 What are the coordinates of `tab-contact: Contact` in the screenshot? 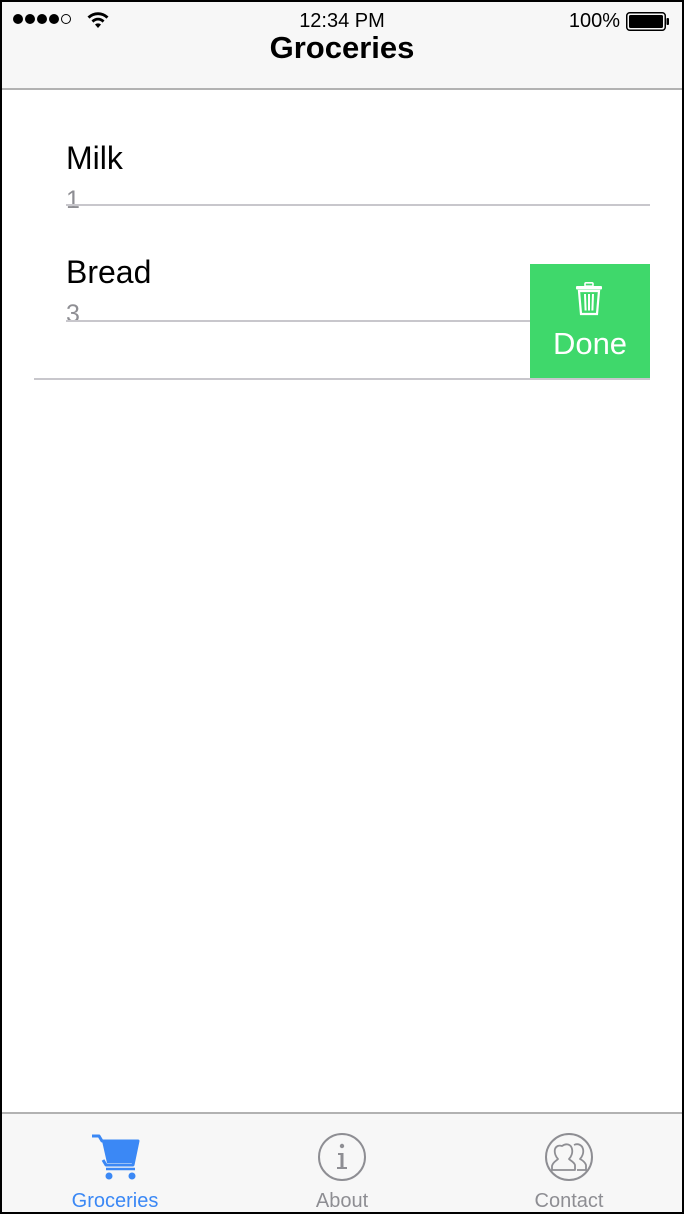 It's located at (569, 1163).